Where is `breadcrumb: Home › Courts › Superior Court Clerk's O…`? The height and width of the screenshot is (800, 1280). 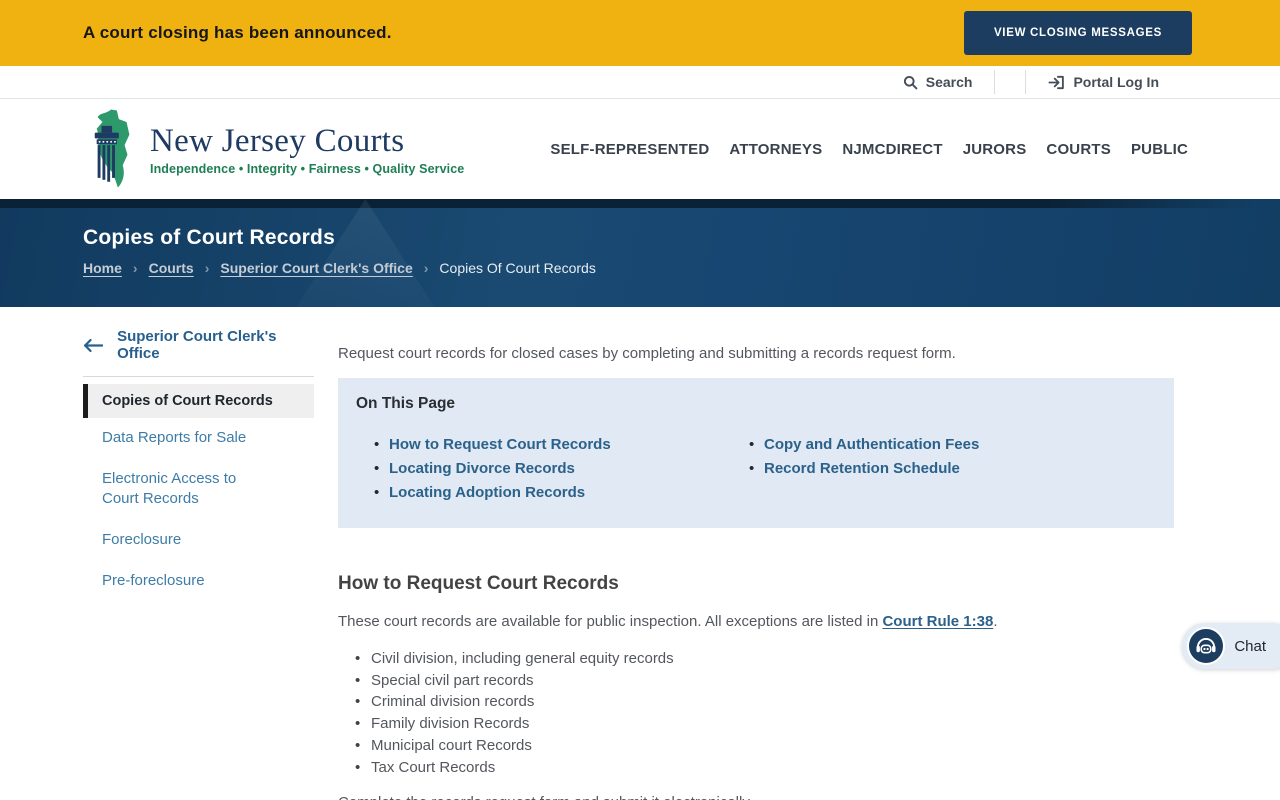
breadcrumb: Home › Courts › Superior Court Clerk's O… is located at coordinates (640, 268).